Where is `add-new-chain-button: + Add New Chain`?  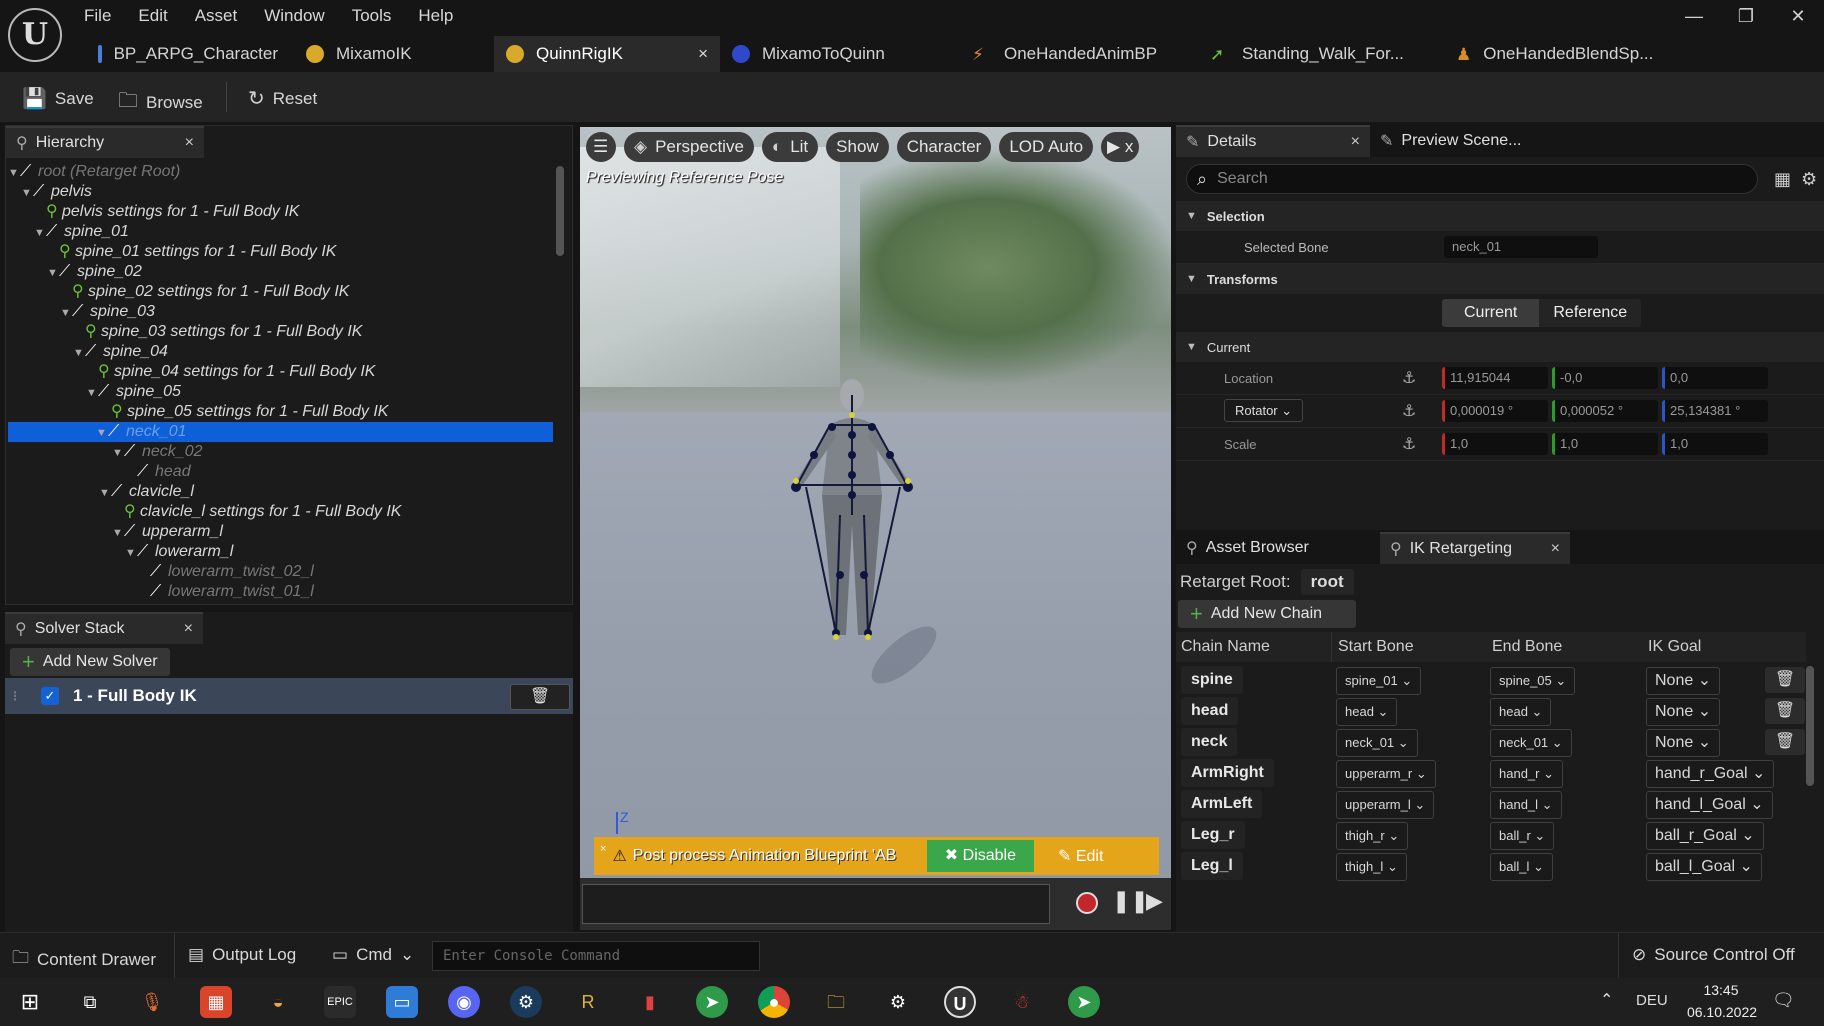 add-new-chain-button: + Add New Chain is located at coordinates (1267, 614).